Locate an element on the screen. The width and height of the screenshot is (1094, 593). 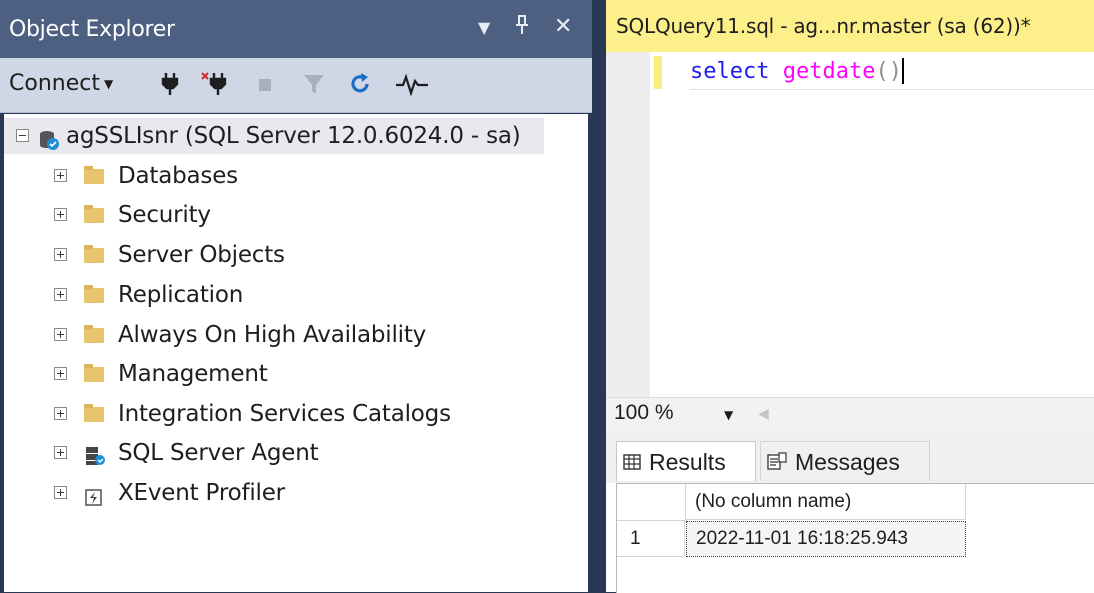
tree-item-label: Replication is located at coordinates (181, 295).